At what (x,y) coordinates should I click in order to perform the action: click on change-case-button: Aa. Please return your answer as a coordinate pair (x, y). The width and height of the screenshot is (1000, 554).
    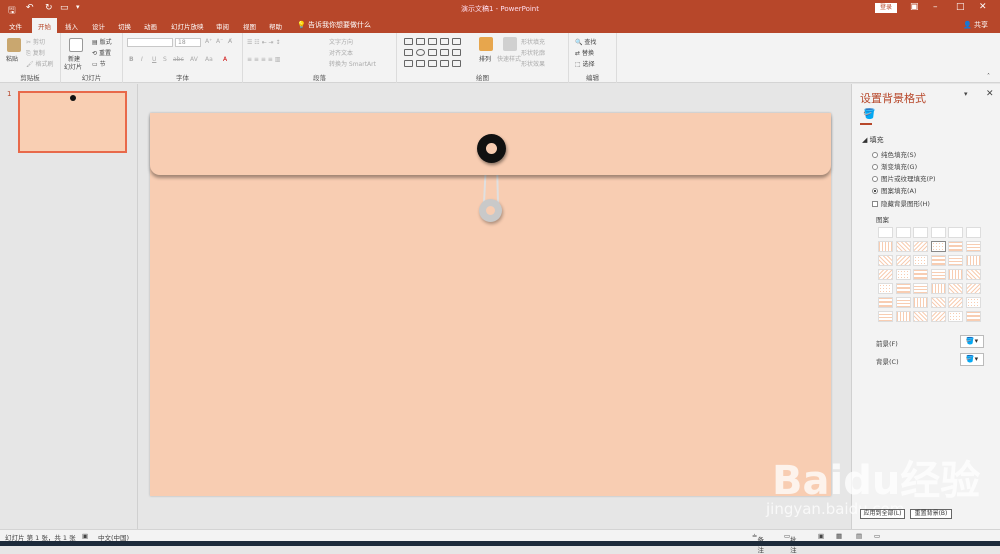
    Looking at the image, I should click on (209, 59).